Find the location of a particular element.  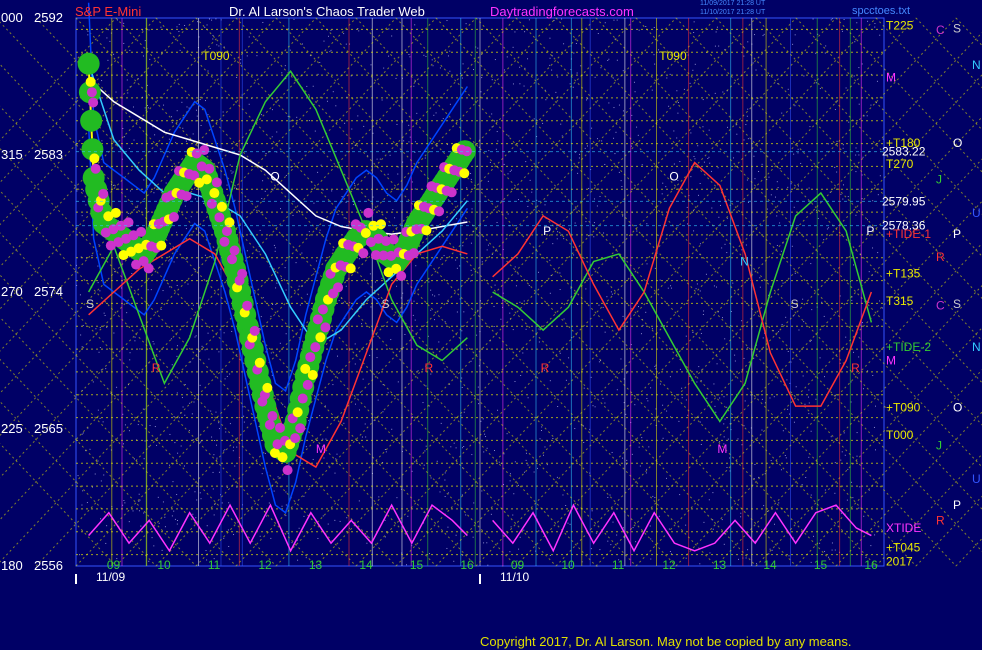

right-label: M is located at coordinates (891, 361).